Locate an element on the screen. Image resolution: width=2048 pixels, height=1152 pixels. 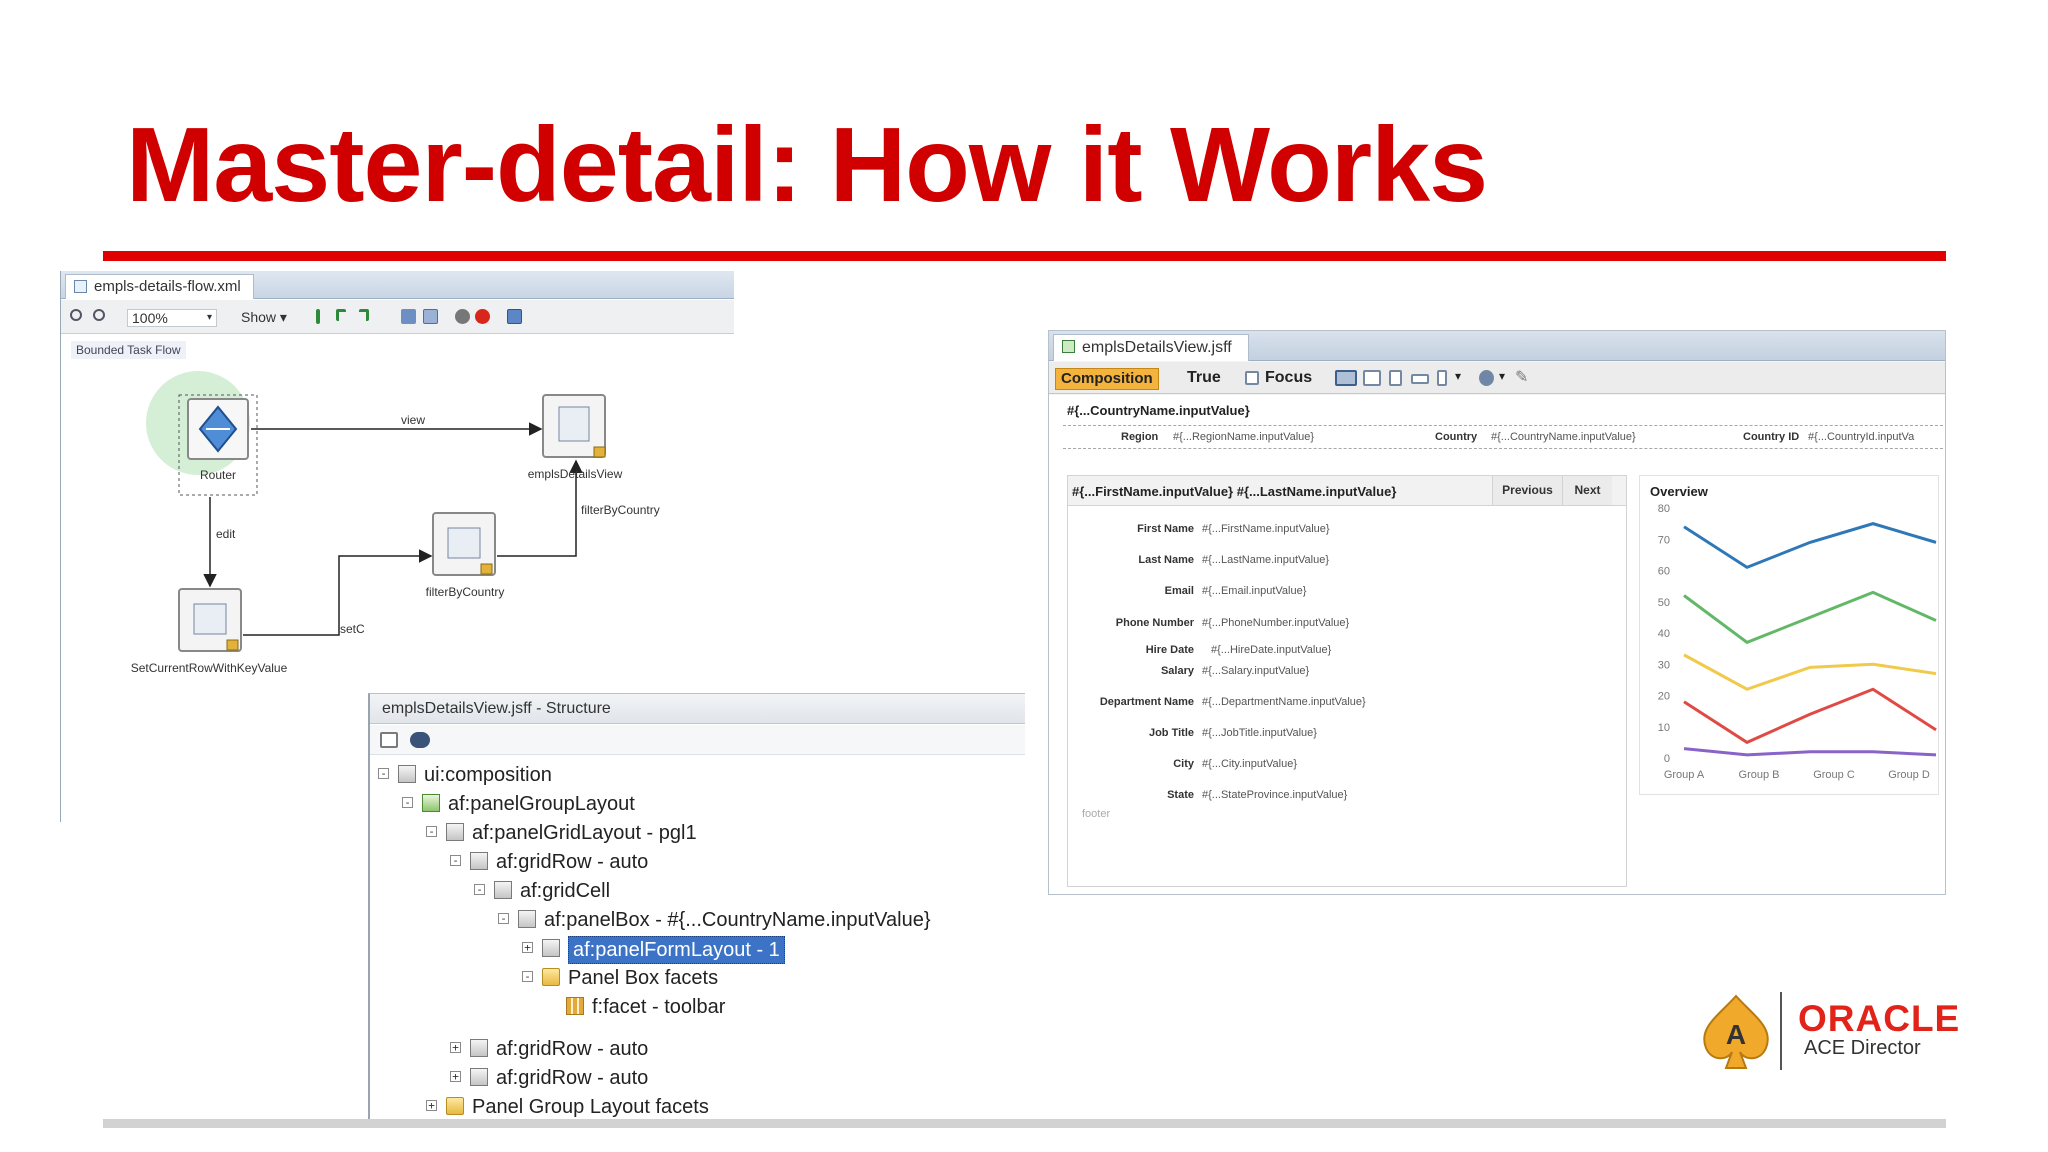
binoculars-icon is located at coordinates (420, 740).